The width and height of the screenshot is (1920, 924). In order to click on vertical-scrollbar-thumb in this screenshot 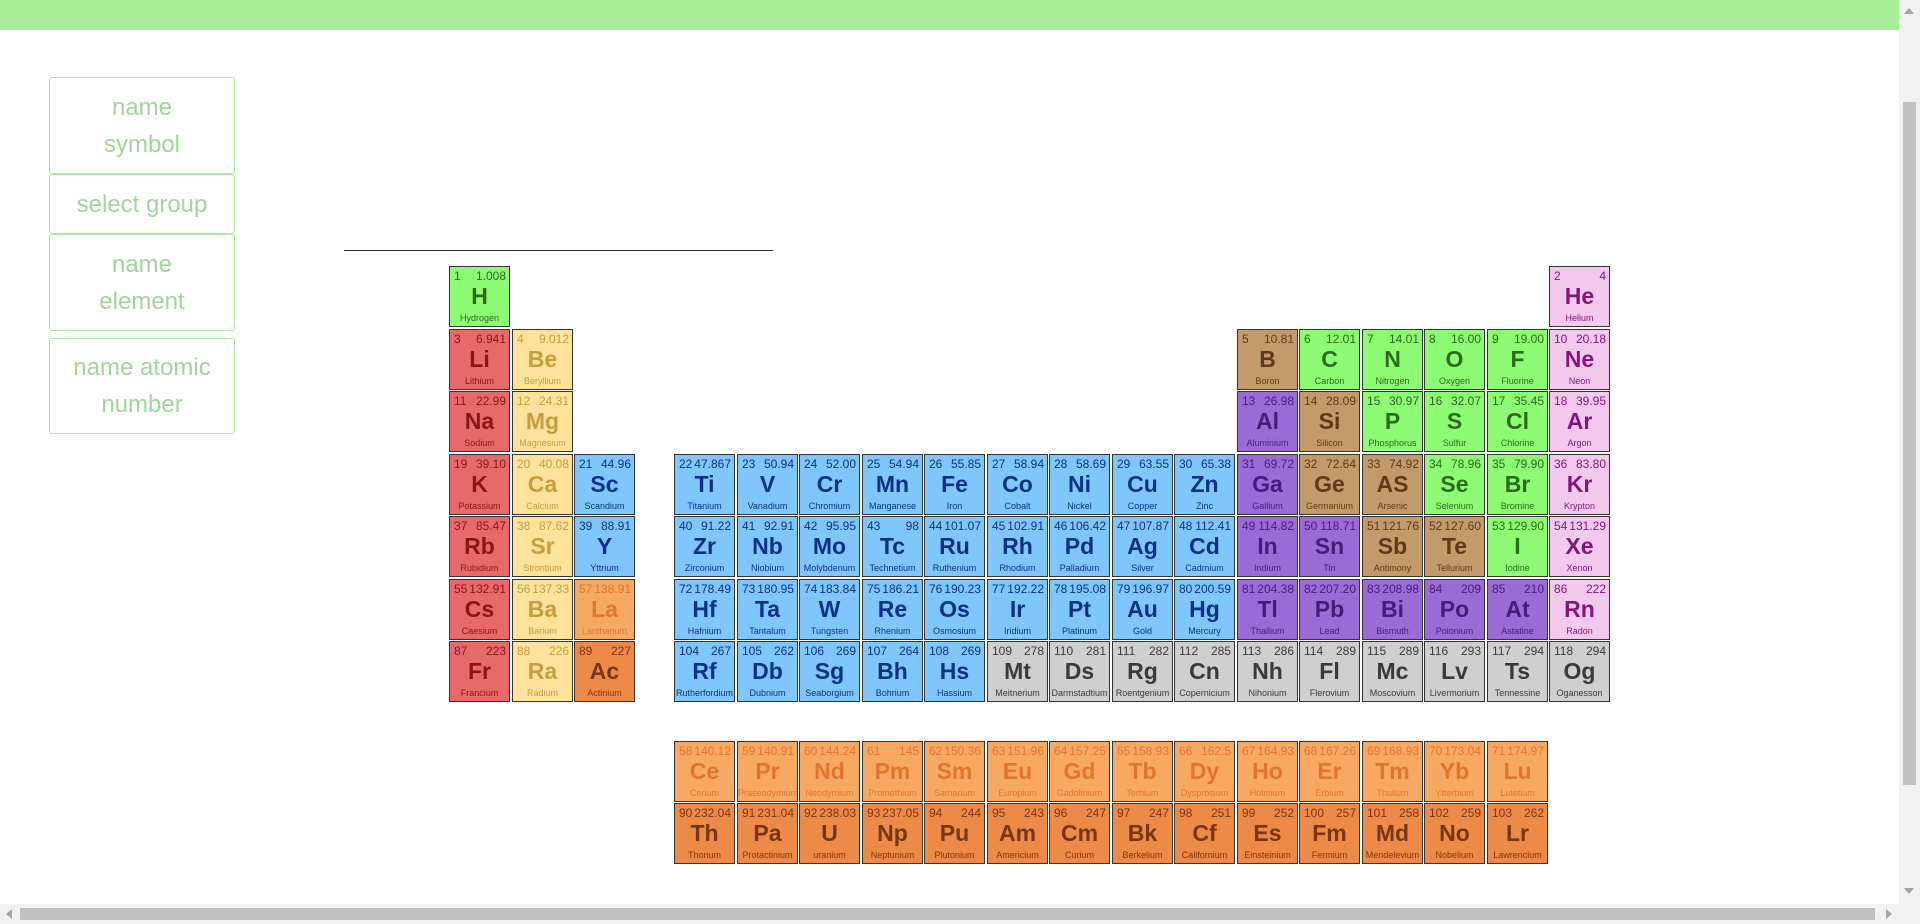, I will do `click(1909, 443)`.